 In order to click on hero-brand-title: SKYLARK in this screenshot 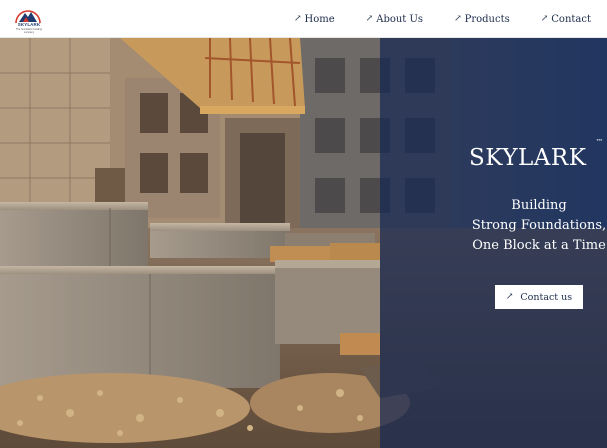, I will do `click(528, 158)`.